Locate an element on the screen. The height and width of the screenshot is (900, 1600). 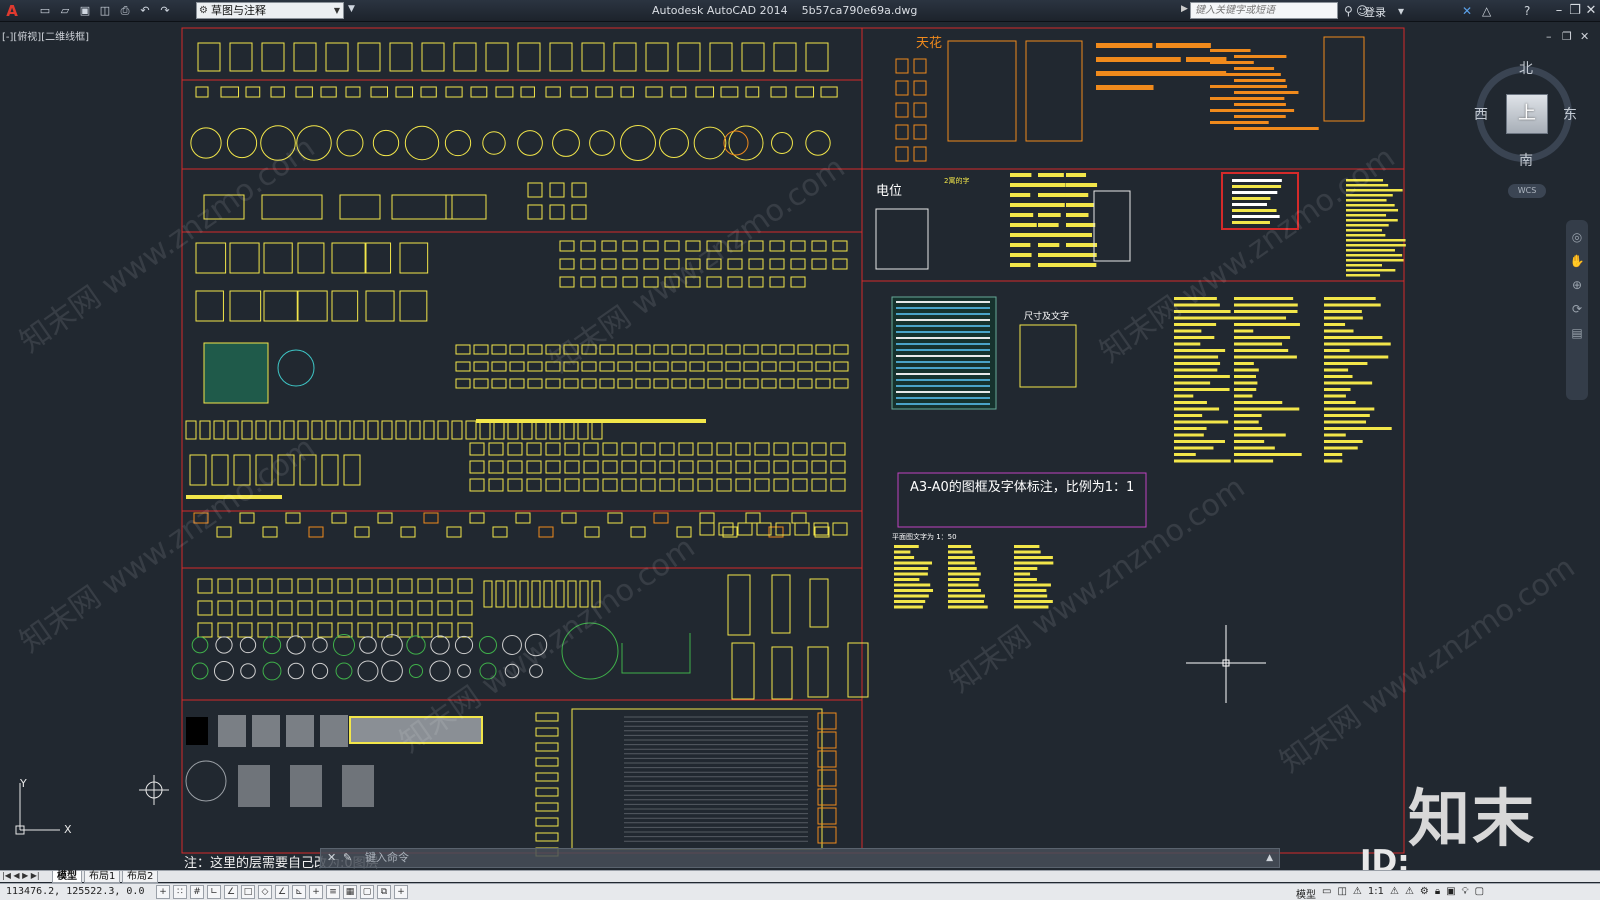
autodesk360-icon: △ is located at coordinates (1486, 11).